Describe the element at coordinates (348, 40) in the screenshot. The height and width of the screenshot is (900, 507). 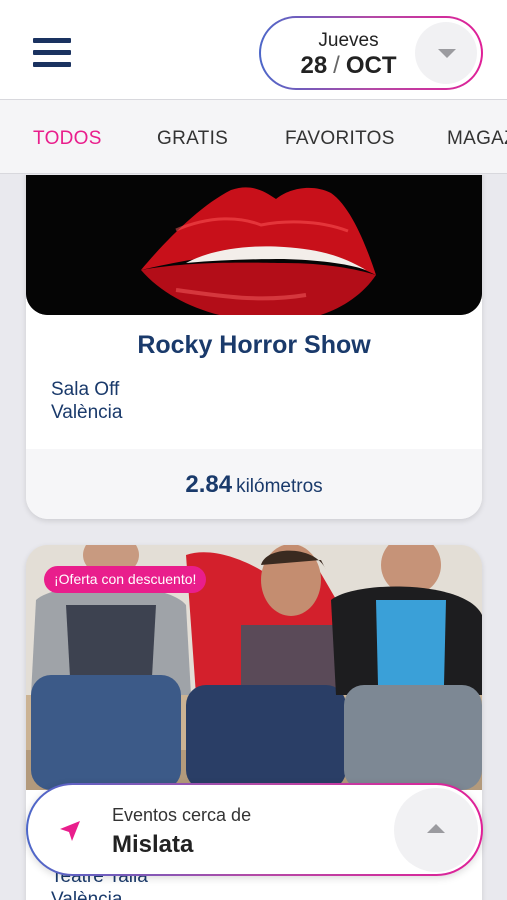
I see `date-weekday: Jueves` at that location.